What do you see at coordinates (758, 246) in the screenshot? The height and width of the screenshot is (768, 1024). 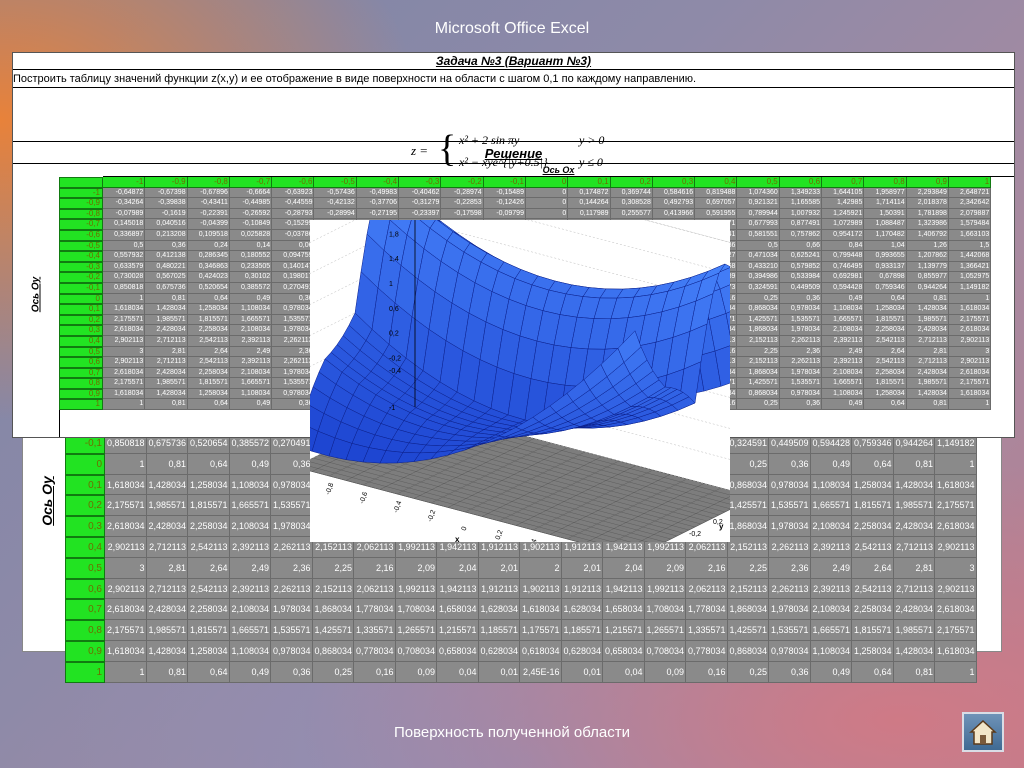 I see `table-cell: 0,5` at bounding box center [758, 246].